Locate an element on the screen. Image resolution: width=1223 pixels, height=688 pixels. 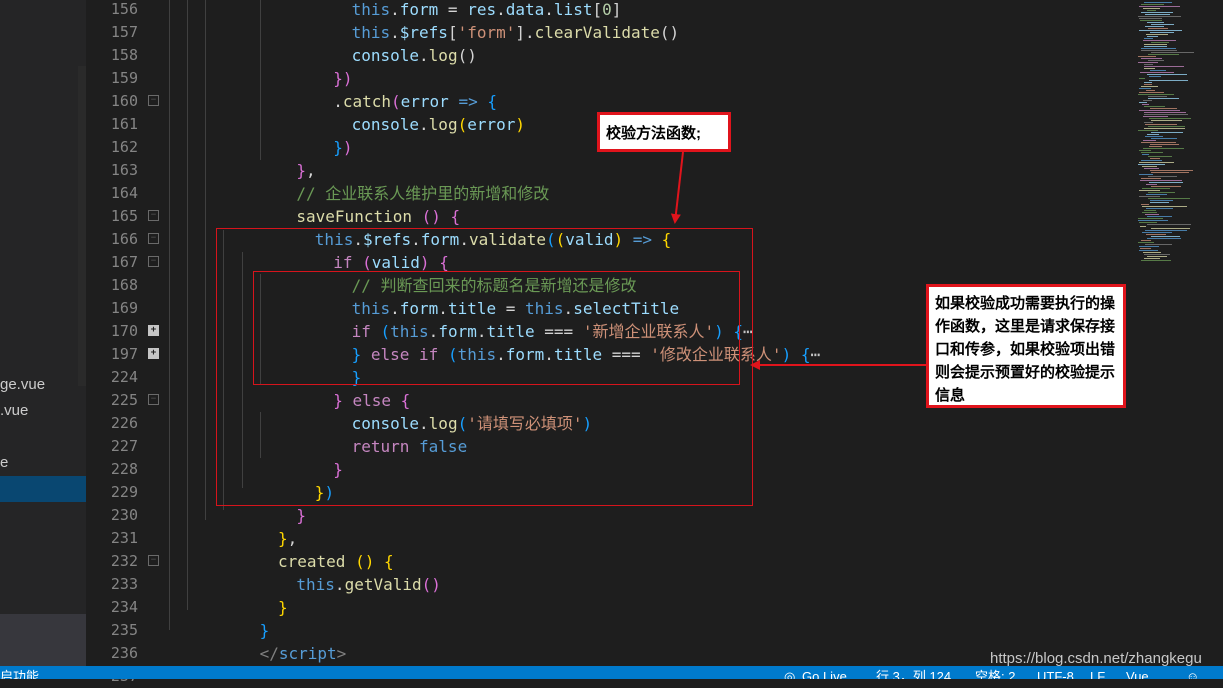
status-encoding: UTF-8 is located at coordinates (1055, 672).